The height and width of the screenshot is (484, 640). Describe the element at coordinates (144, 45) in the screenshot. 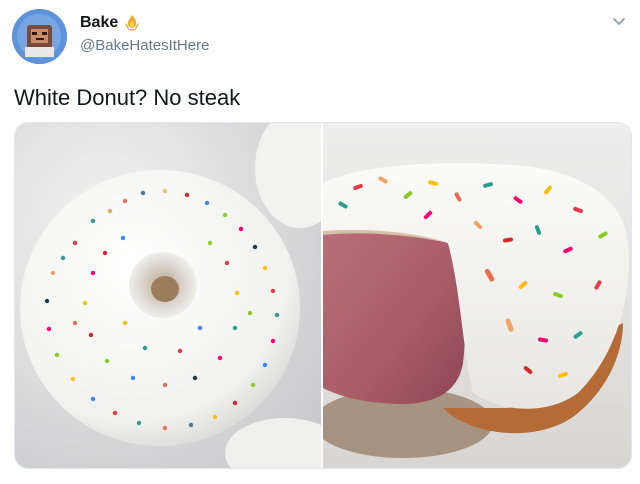

I see `user-handle: @BakeHatesItHere` at that location.